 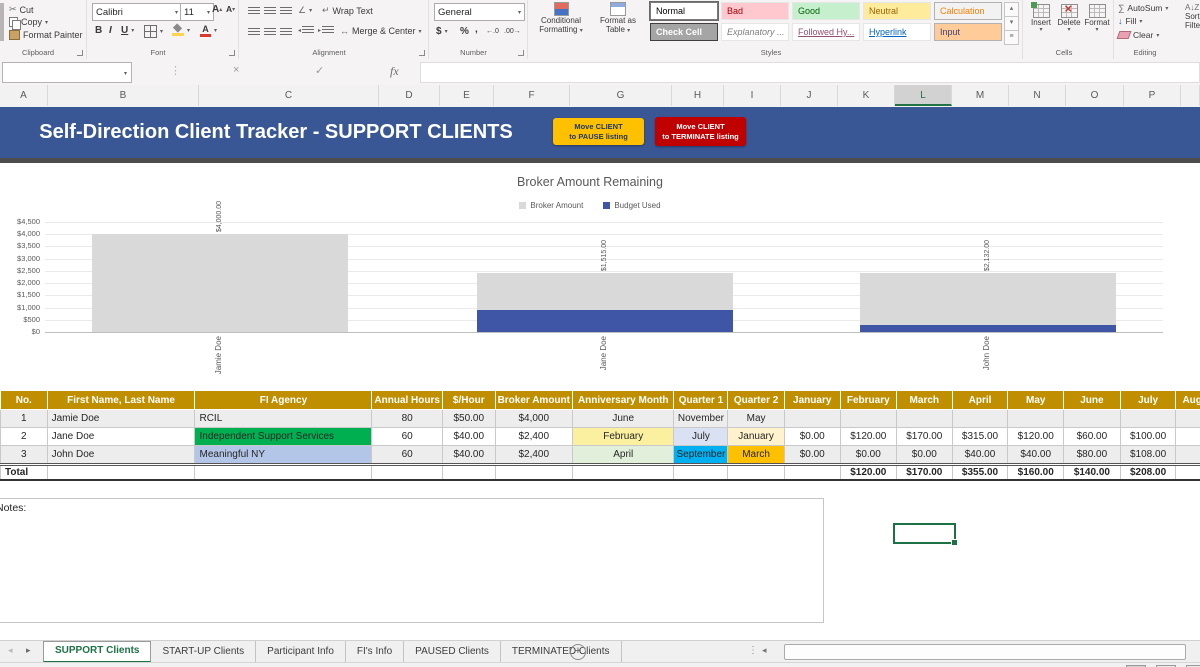 What do you see at coordinates (897, 11) in the screenshot?
I see `style-chip-neutral: Neutral` at bounding box center [897, 11].